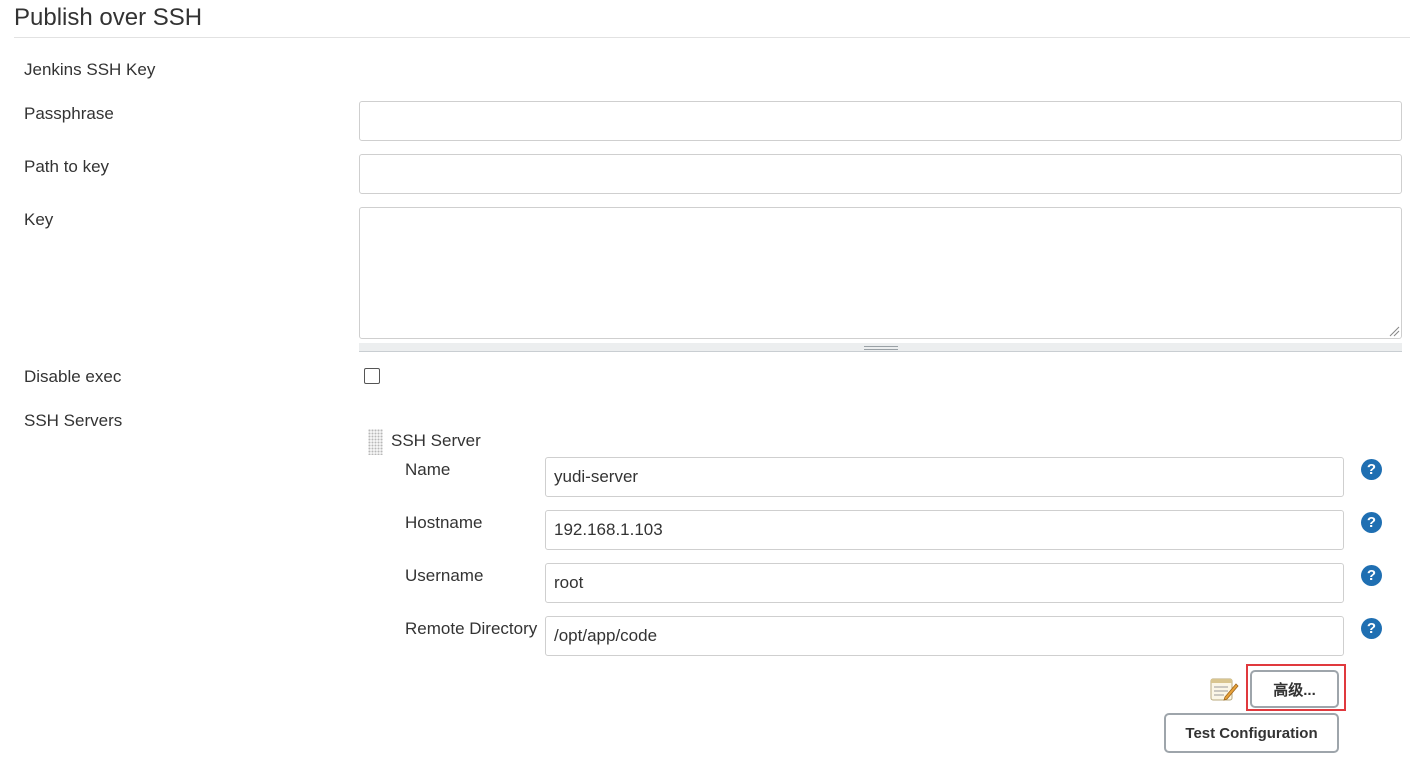  I want to click on server-name-label: Name, so click(428, 469).